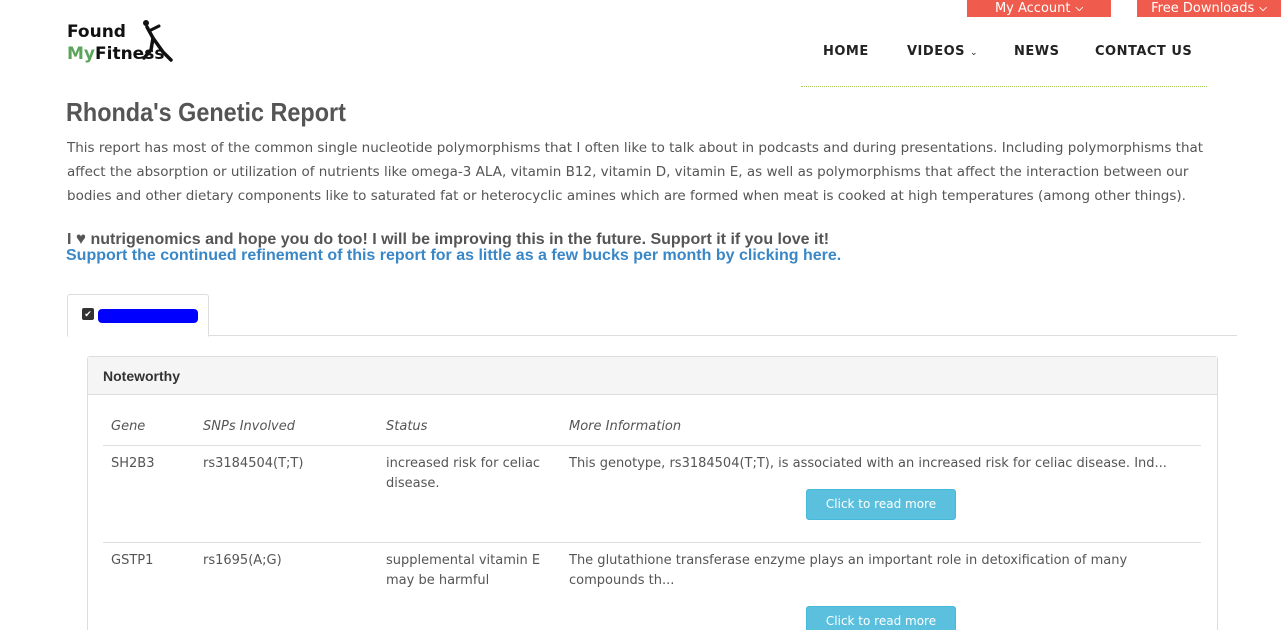 The height and width of the screenshot is (630, 1283). I want to click on status-cell: increased risk for celiac disease., so click(463, 473).